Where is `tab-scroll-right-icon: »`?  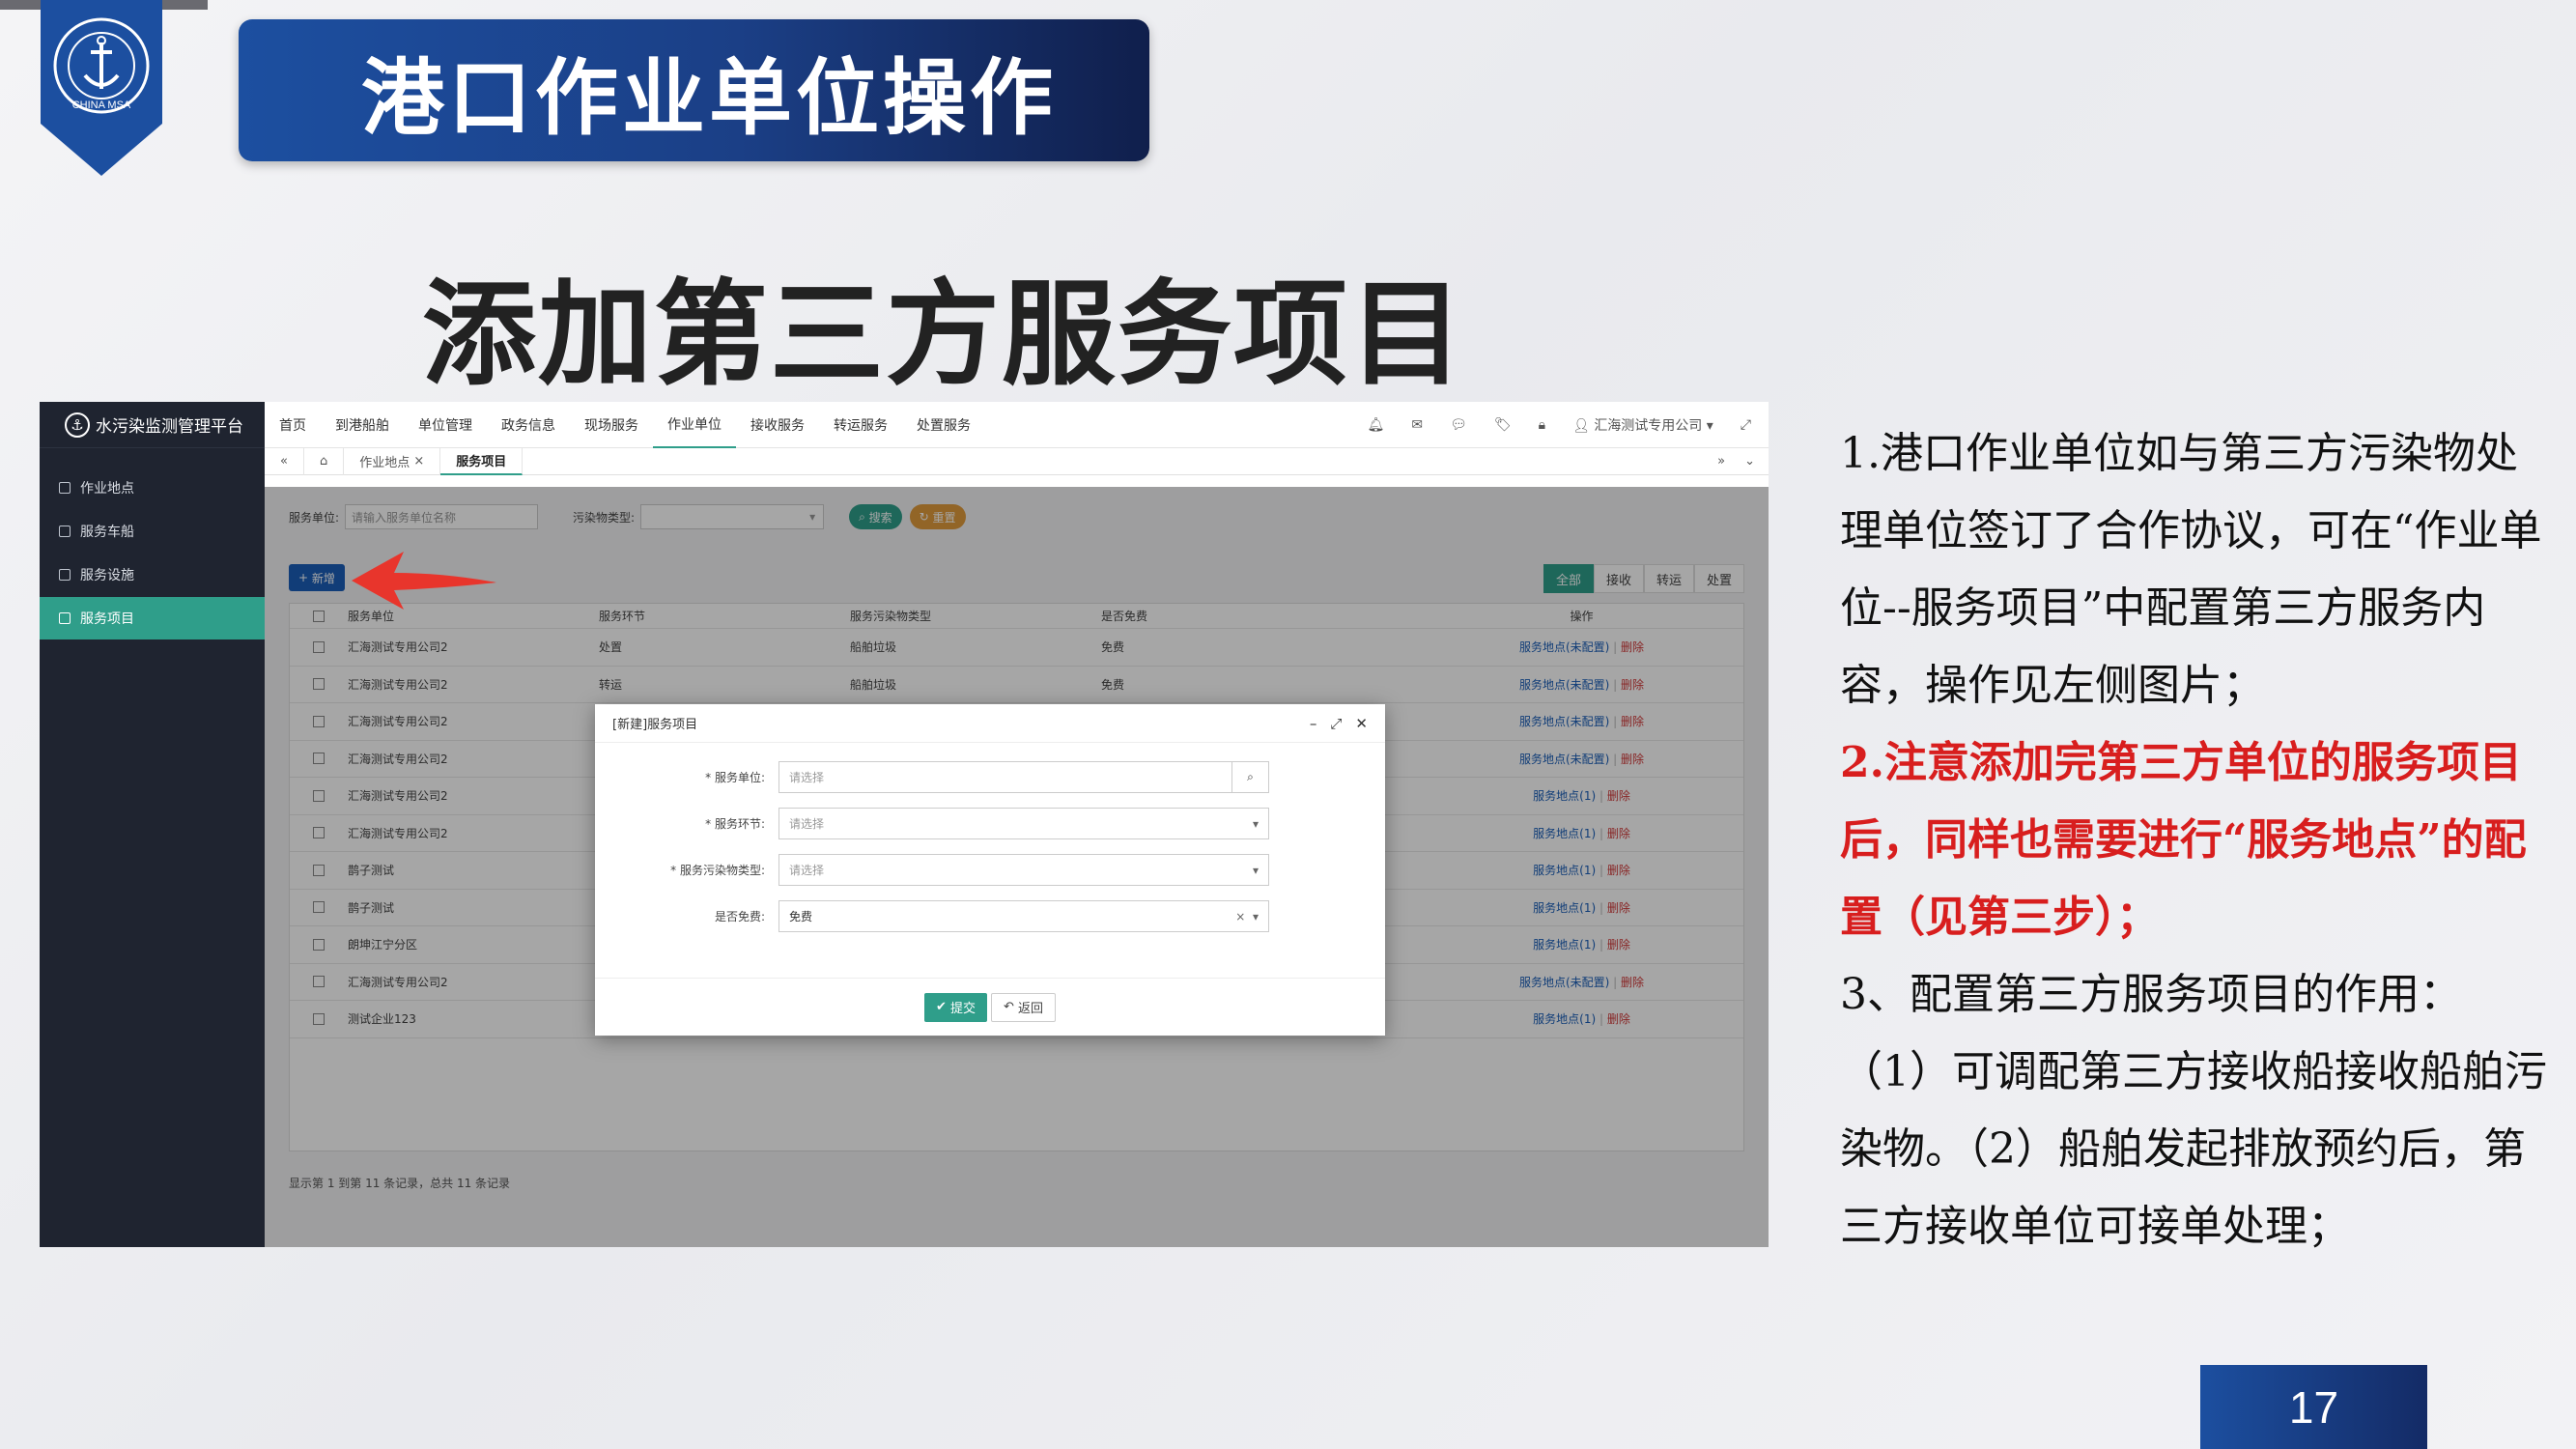
tab-scroll-right-icon: » is located at coordinates (1721, 461).